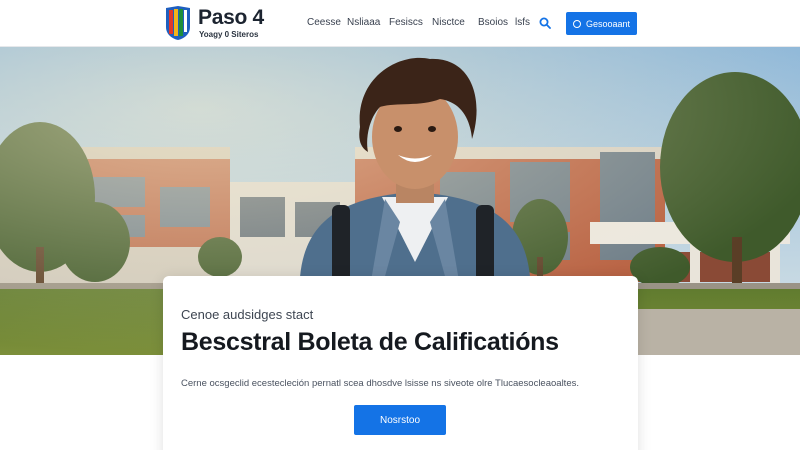  Describe the element at coordinates (229, 34) in the screenshot. I see `brand-subtitle: Yoagy 0 Siteros` at that location.